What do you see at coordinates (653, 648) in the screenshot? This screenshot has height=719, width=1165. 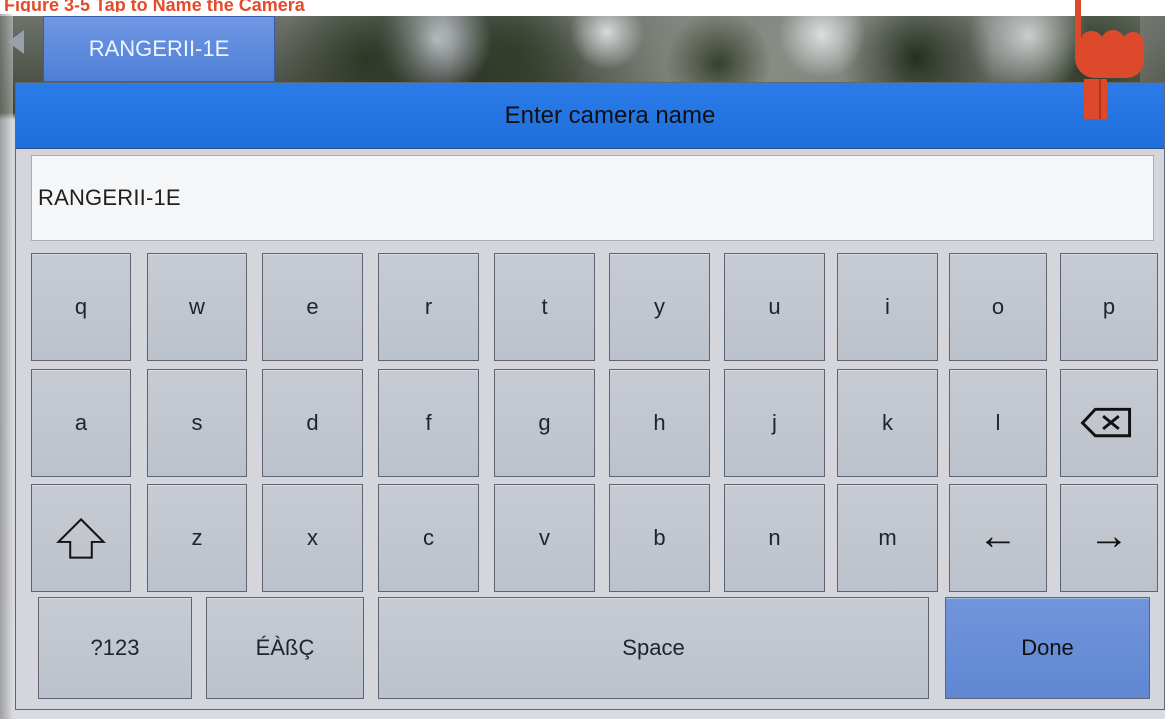 I see `space-key: Space` at bounding box center [653, 648].